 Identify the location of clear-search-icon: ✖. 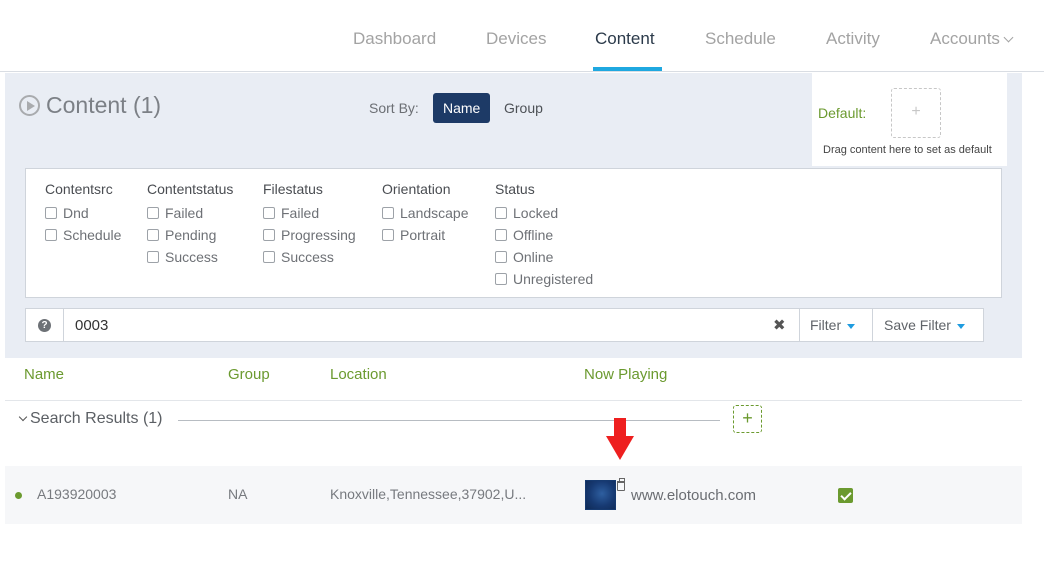
(779, 325).